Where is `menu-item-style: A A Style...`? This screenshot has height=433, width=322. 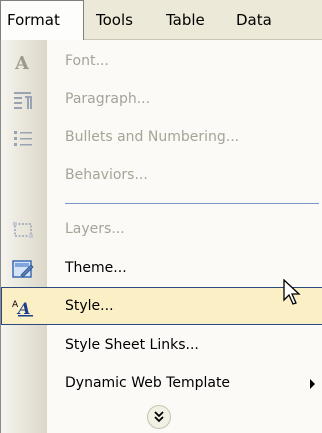
menu-item-style: A A Style... is located at coordinates (161, 306).